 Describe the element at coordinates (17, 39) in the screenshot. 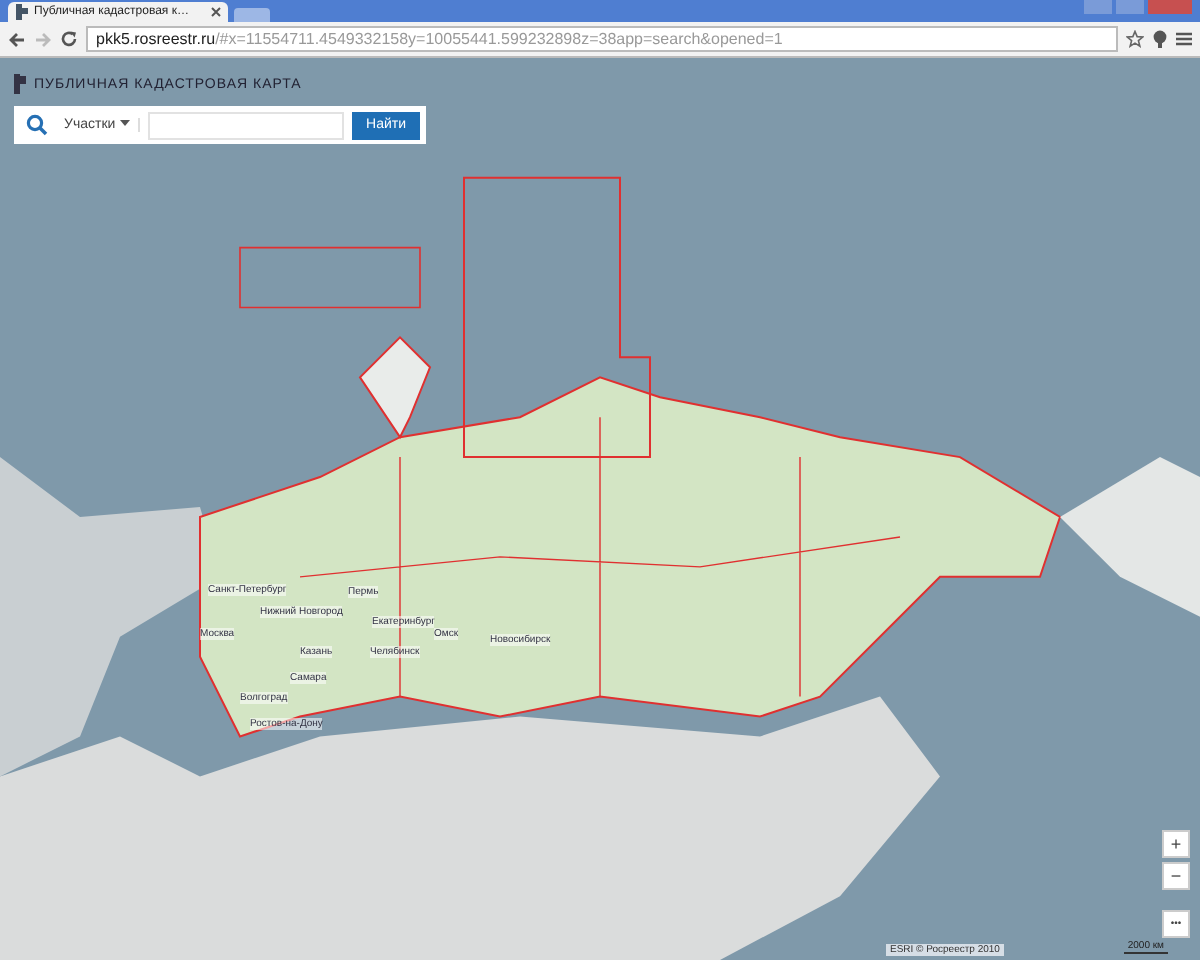

I see `back-icon` at that location.